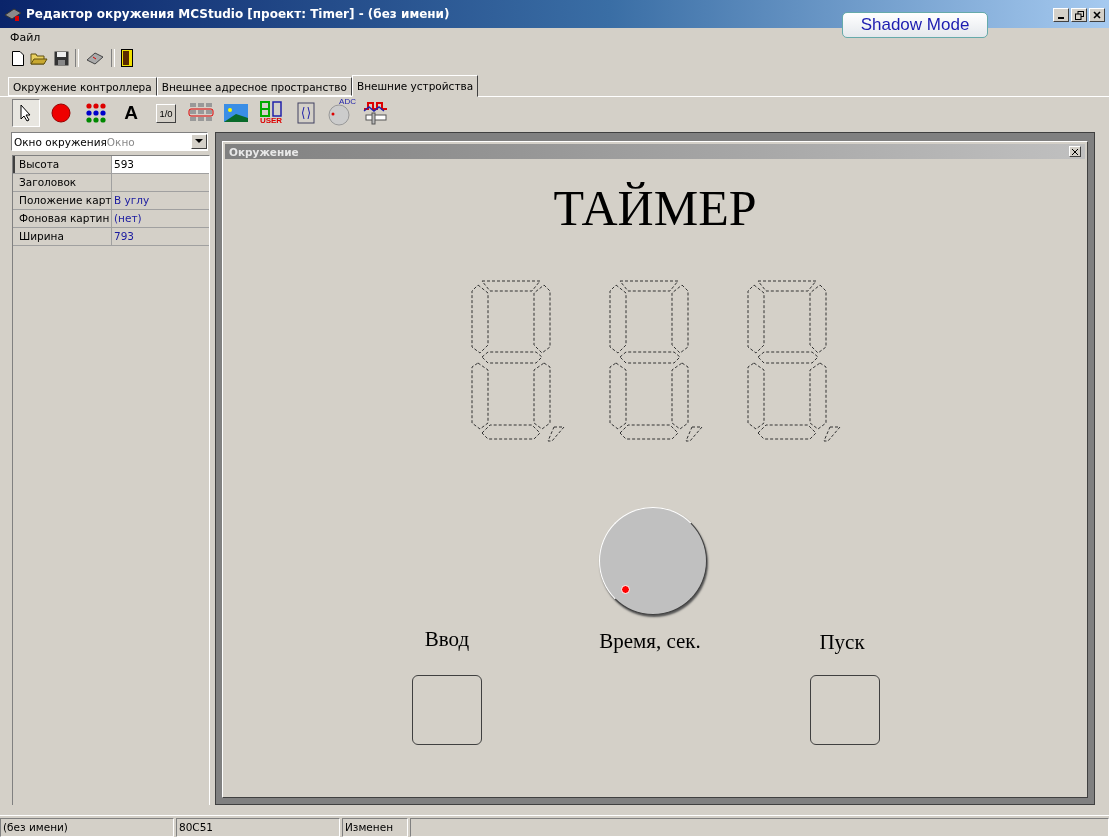 The height and width of the screenshot is (837, 1109). I want to click on button-label: Ввод, so click(447, 639).